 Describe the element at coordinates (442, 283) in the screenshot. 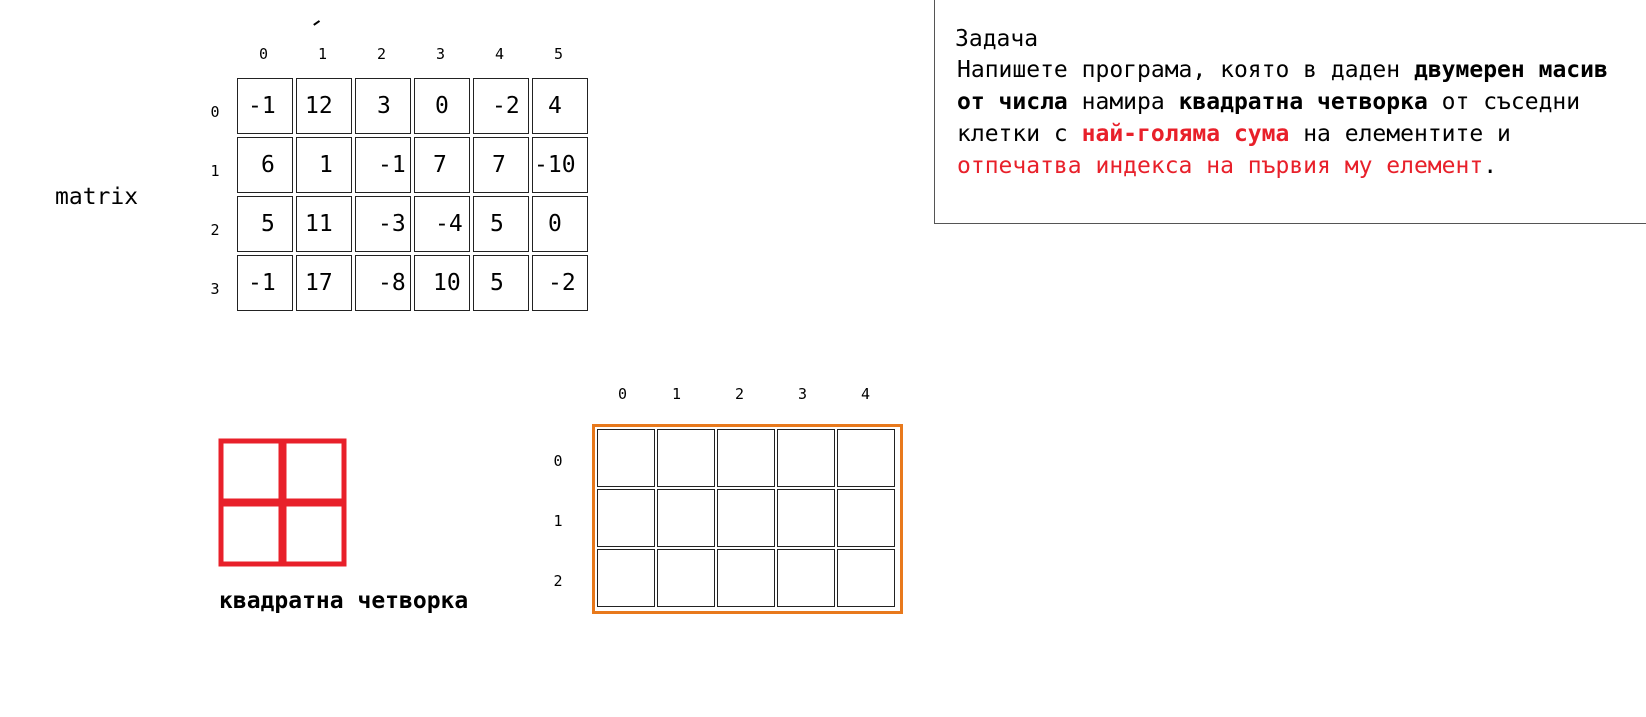

I see `matrix-cell: 10` at that location.